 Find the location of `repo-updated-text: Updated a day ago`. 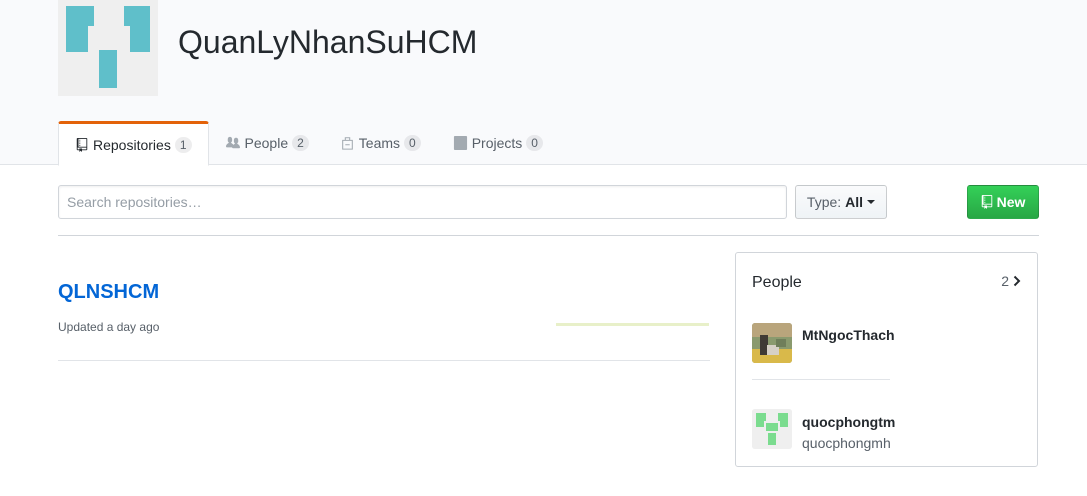

repo-updated-text: Updated a day ago is located at coordinates (109, 327).